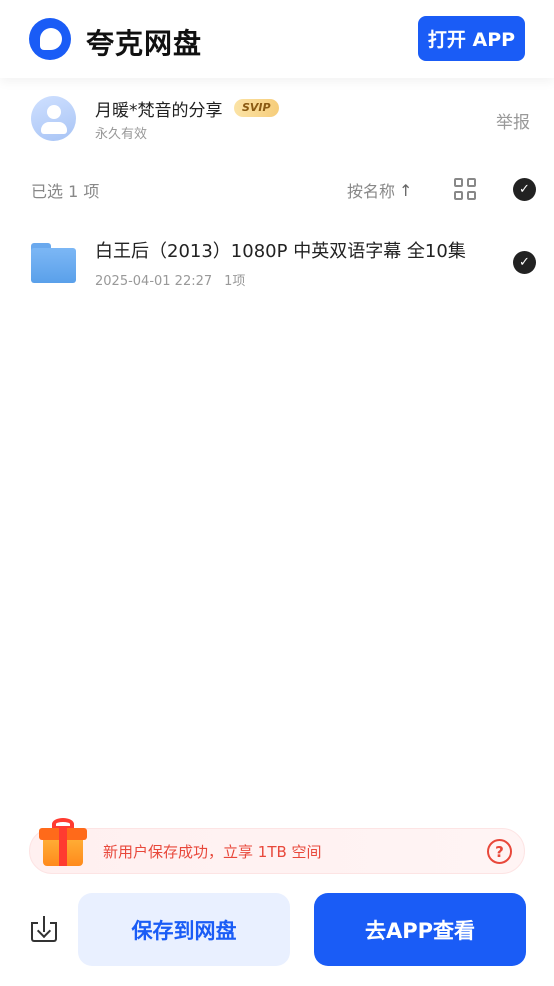 Image resolution: width=554 pixels, height=986 pixels. I want to click on file-item-count: 1项, so click(235, 281).